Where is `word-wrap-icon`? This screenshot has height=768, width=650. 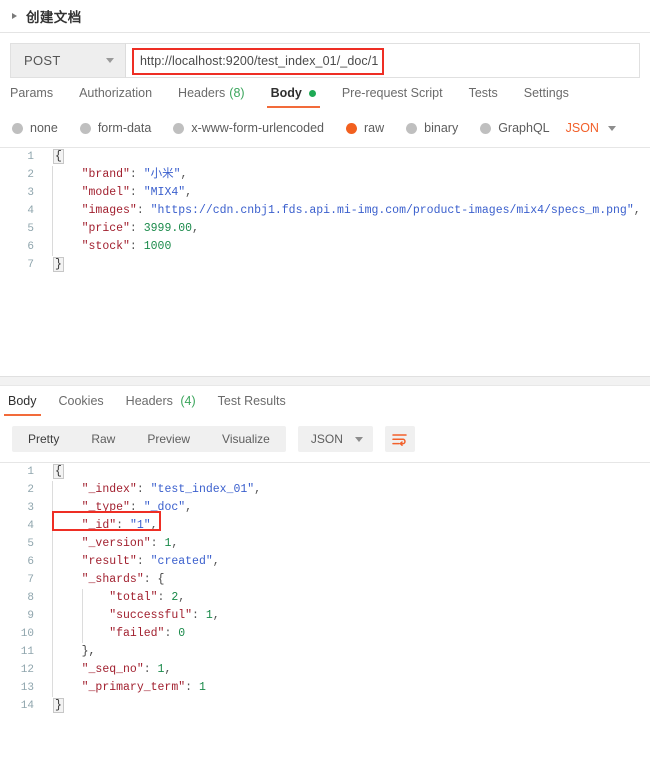
word-wrap-icon is located at coordinates (400, 439).